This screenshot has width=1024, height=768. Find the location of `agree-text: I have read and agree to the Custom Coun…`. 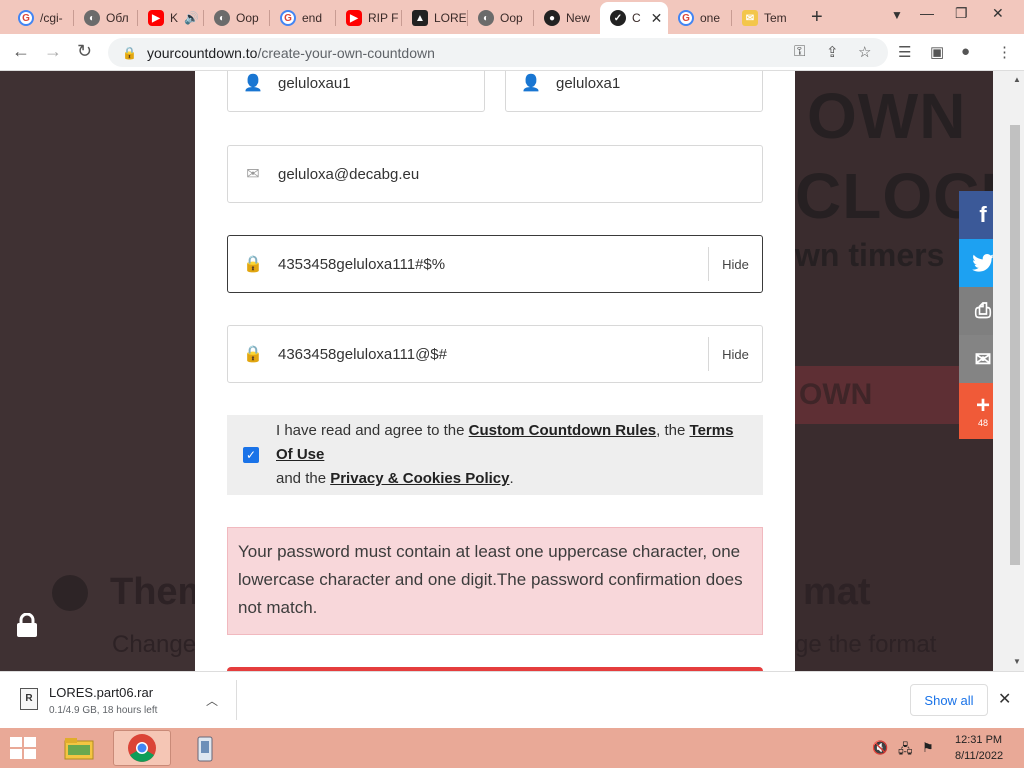

agree-text: I have read and agree to the Custom Coun… is located at coordinates (505, 454).